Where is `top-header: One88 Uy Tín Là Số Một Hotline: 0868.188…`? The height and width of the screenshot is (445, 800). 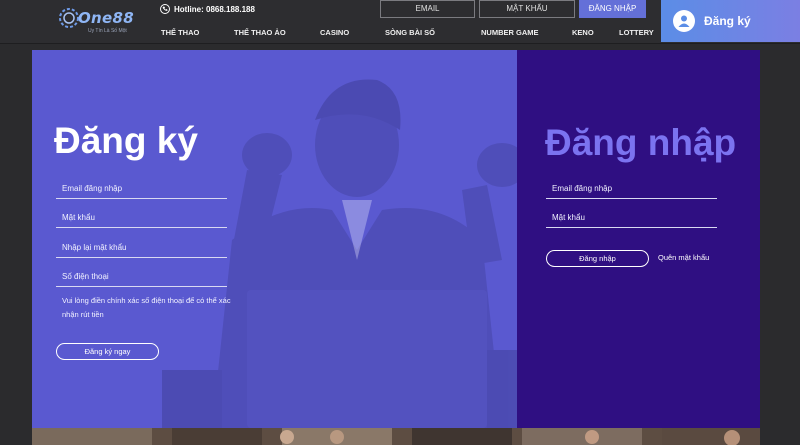 top-header: One88 Uy Tín Là Số Một Hotline: 0868.188… is located at coordinates (400, 22).